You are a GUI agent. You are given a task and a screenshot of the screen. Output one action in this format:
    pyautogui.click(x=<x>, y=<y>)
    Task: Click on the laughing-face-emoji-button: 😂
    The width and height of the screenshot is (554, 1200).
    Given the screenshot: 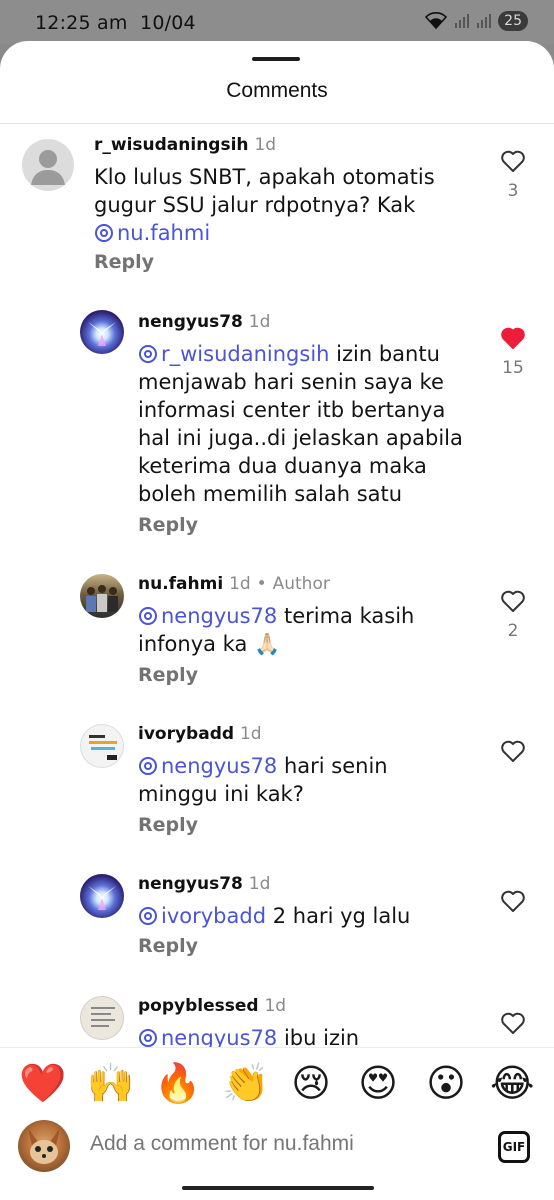 What is the action you would take?
    pyautogui.click(x=512, y=1083)
    